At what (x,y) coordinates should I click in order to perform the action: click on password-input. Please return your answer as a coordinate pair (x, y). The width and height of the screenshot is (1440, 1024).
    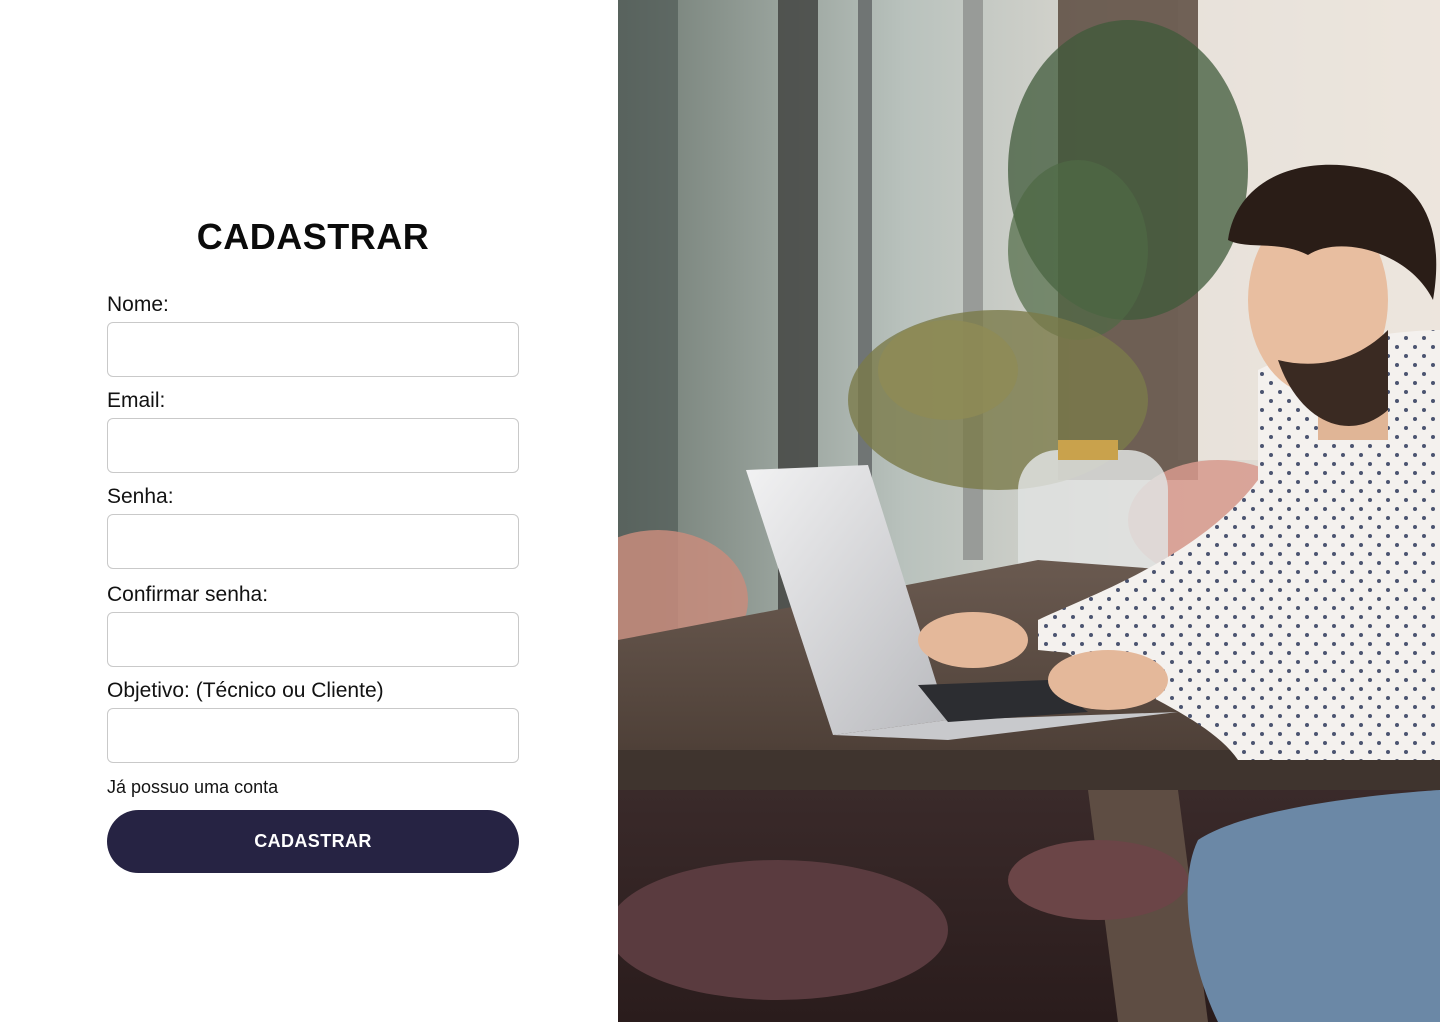
    Looking at the image, I should click on (313, 541).